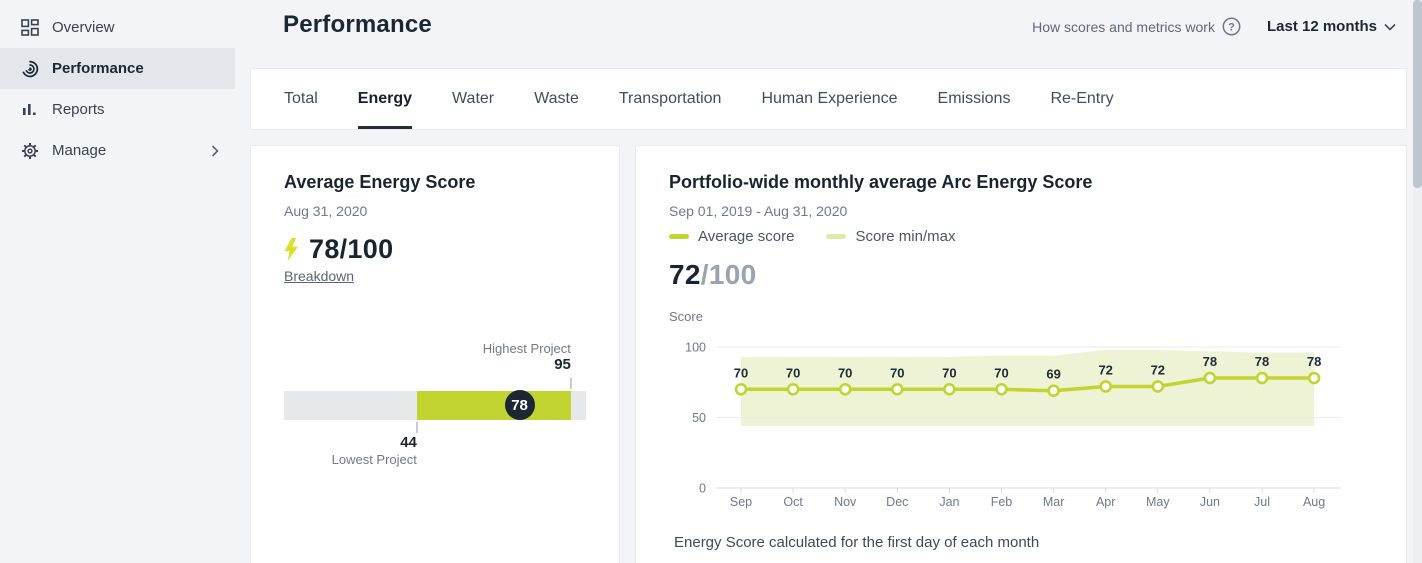 The image size is (1422, 563). I want to click on x-tick-label: May, so click(1158, 502).